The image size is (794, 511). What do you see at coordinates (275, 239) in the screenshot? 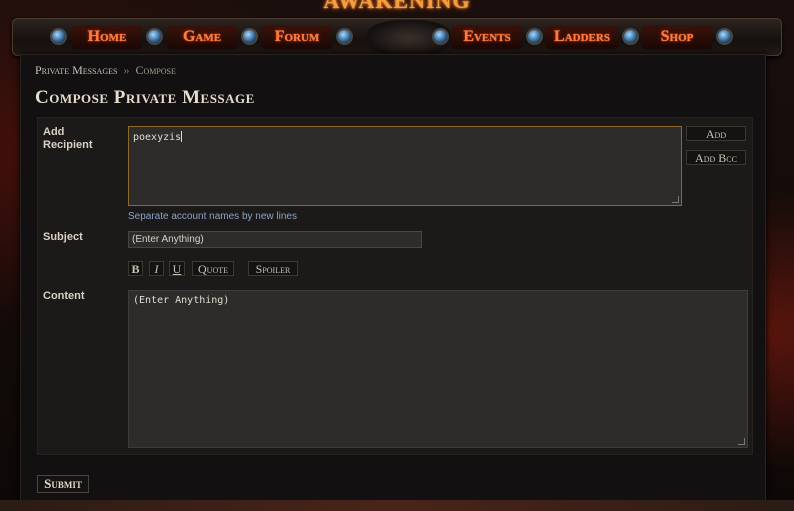
I see `subject-input: (Enter Anything)` at bounding box center [275, 239].